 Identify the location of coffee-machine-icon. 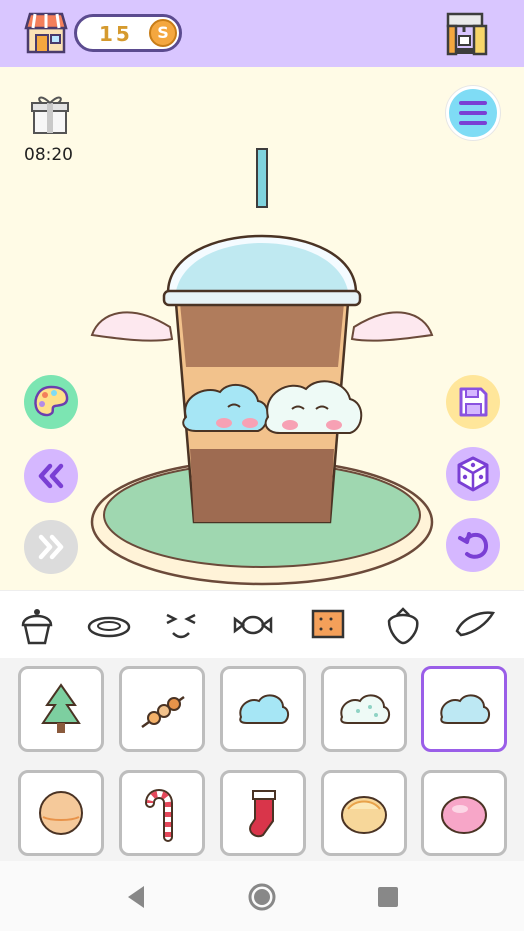
(466, 34).